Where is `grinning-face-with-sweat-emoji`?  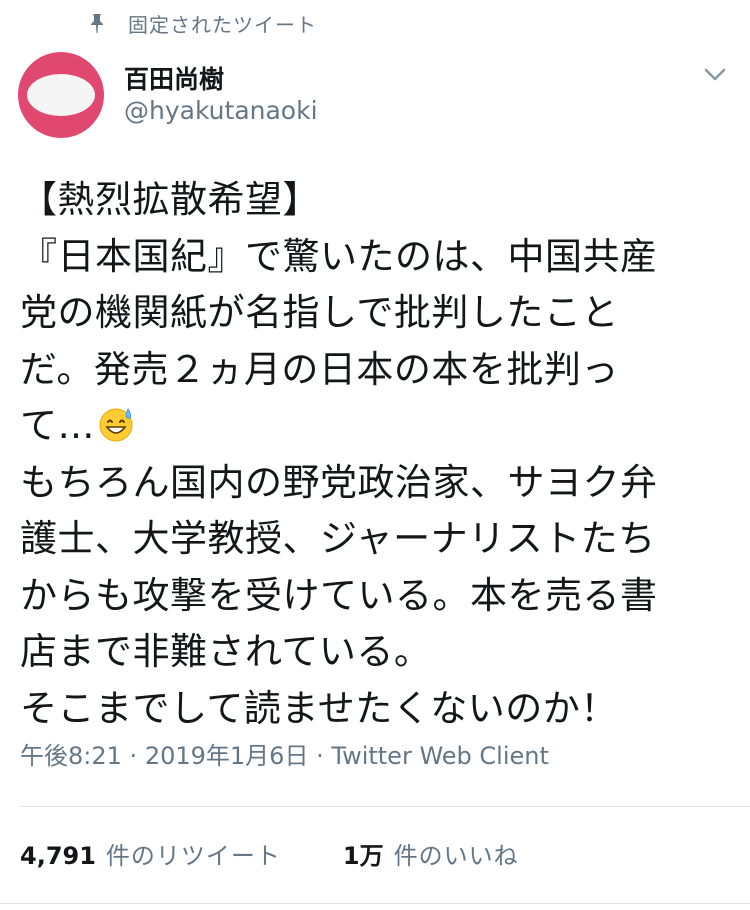 grinning-face-with-sweat-emoji is located at coordinates (116, 422).